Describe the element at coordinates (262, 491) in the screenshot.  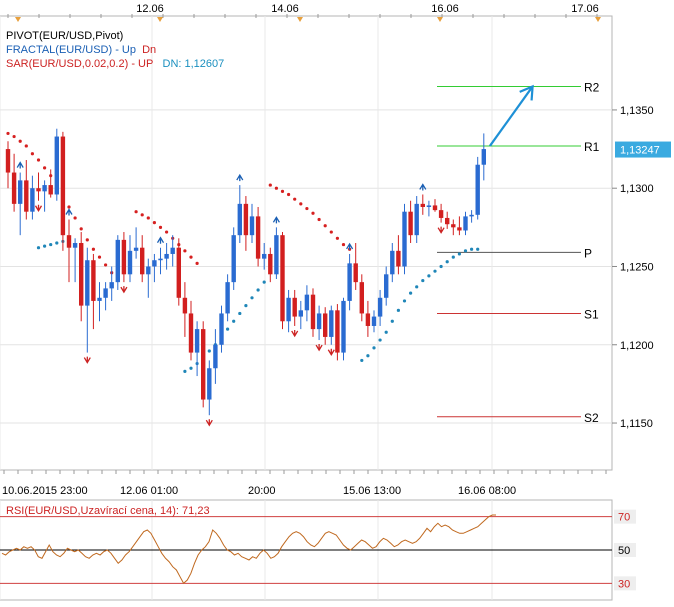
I see `x-tick-label: 20:00` at that location.